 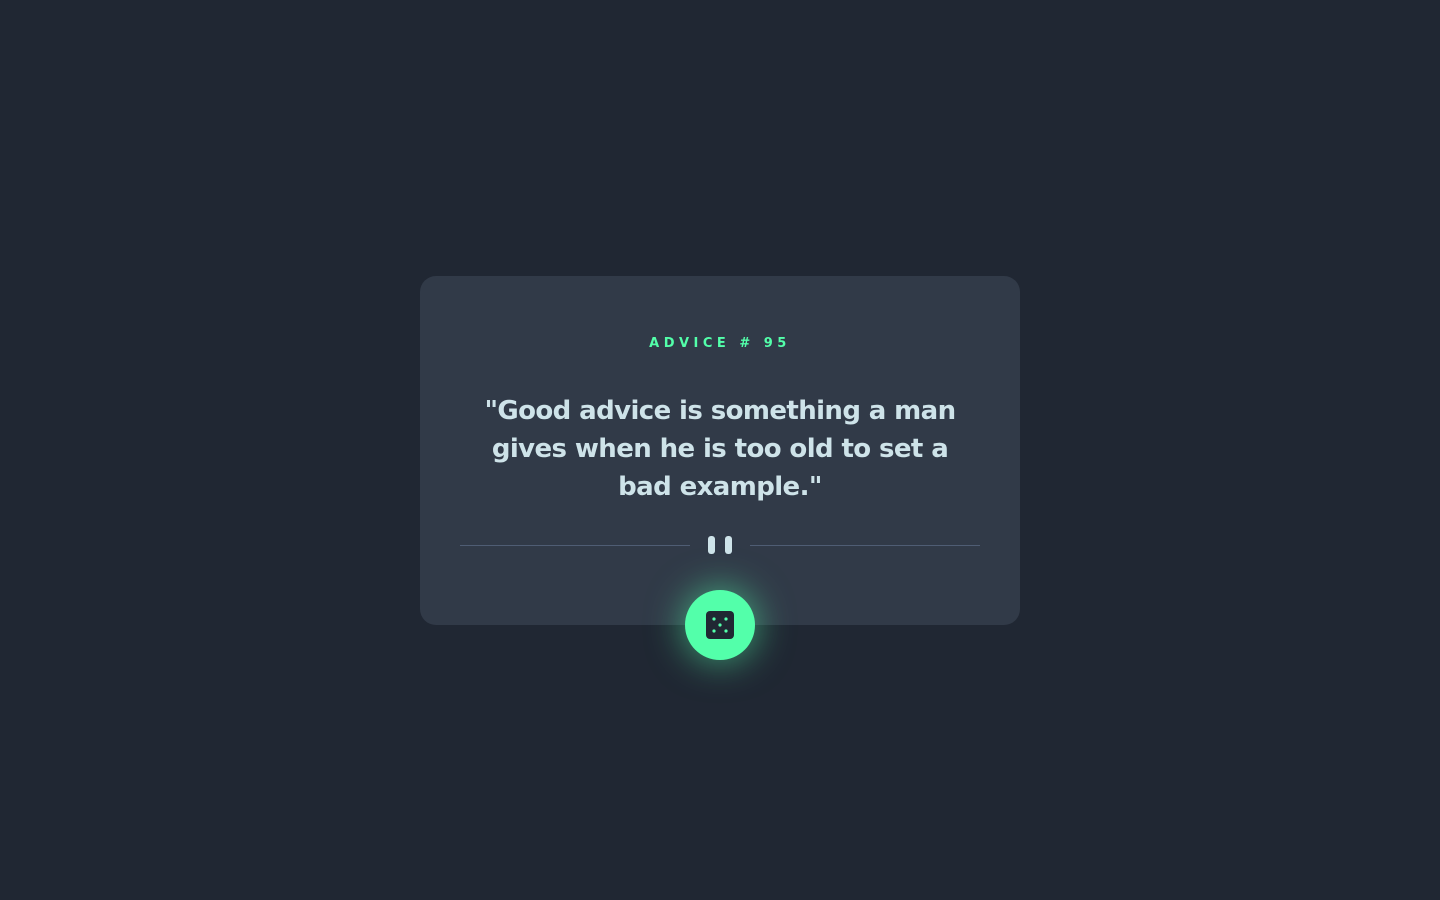 I want to click on divider, so click(x=720, y=545).